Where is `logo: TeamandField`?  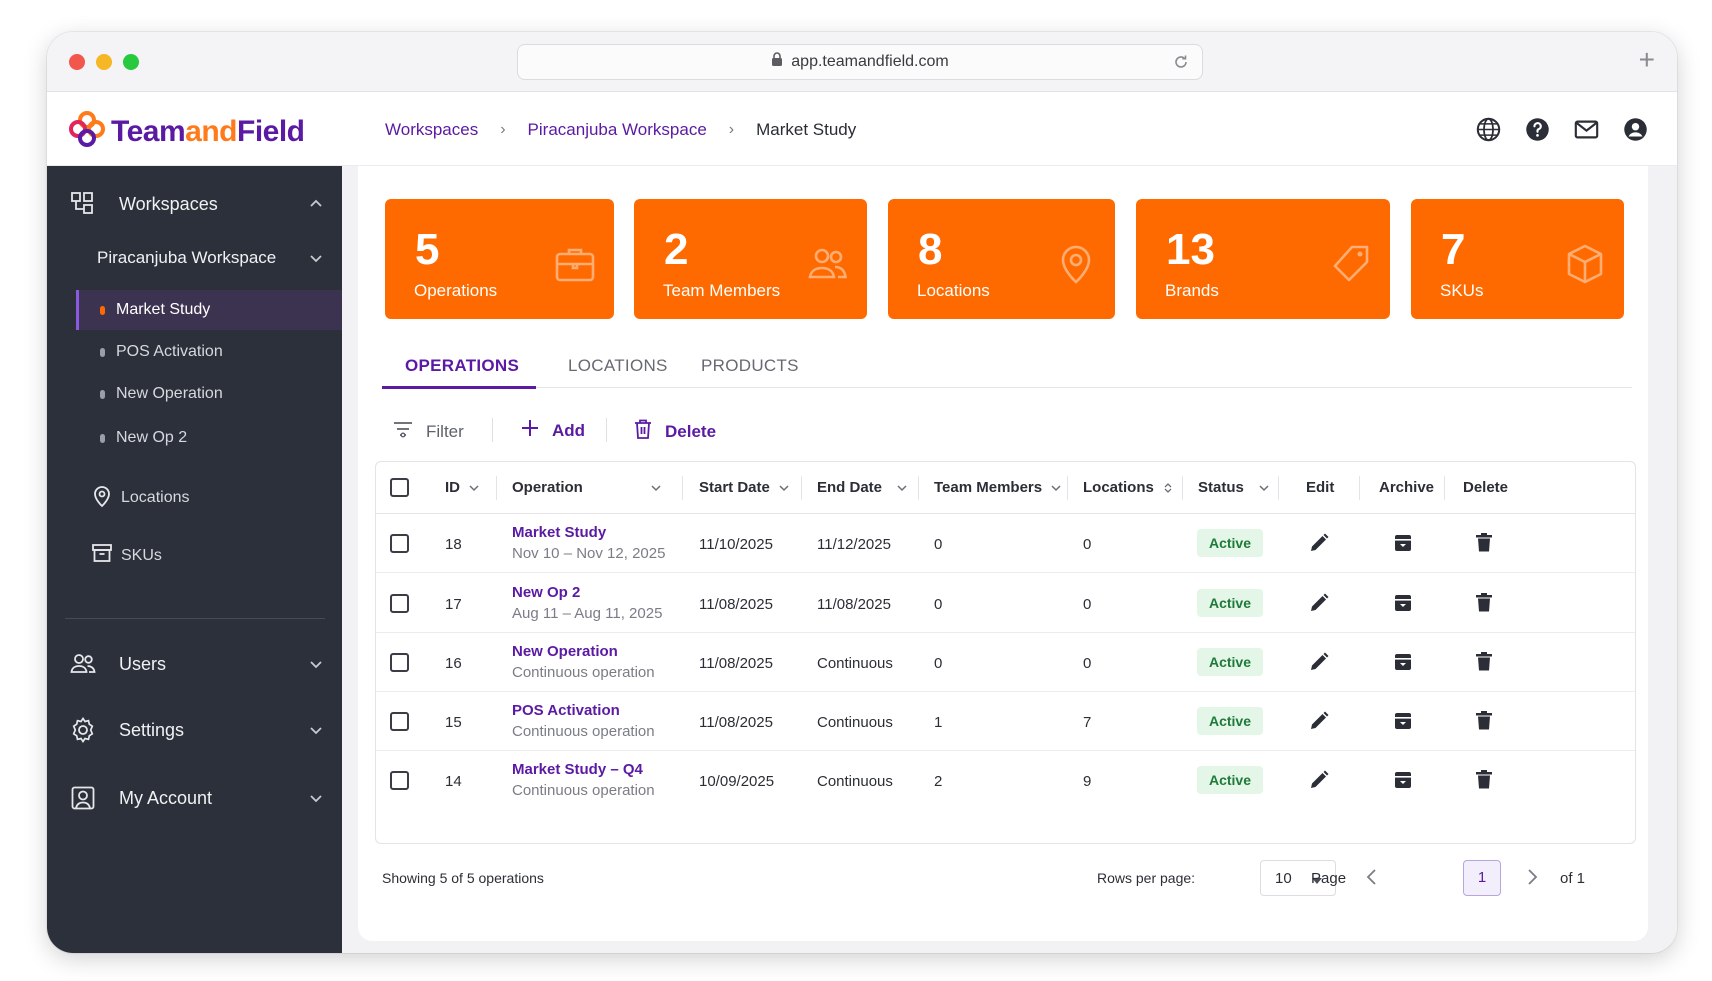 logo: TeamandField is located at coordinates (186, 131).